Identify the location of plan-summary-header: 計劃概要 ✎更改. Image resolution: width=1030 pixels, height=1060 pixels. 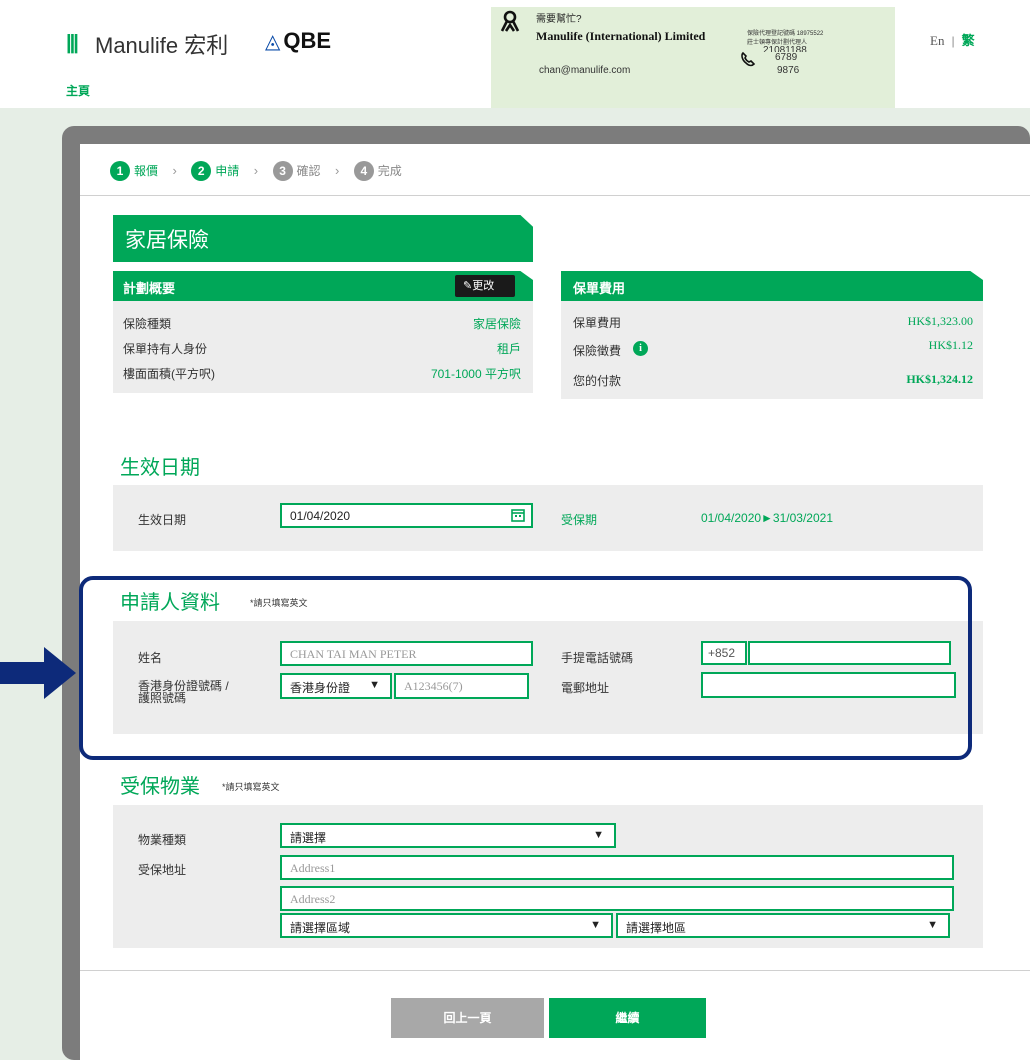
(323, 286).